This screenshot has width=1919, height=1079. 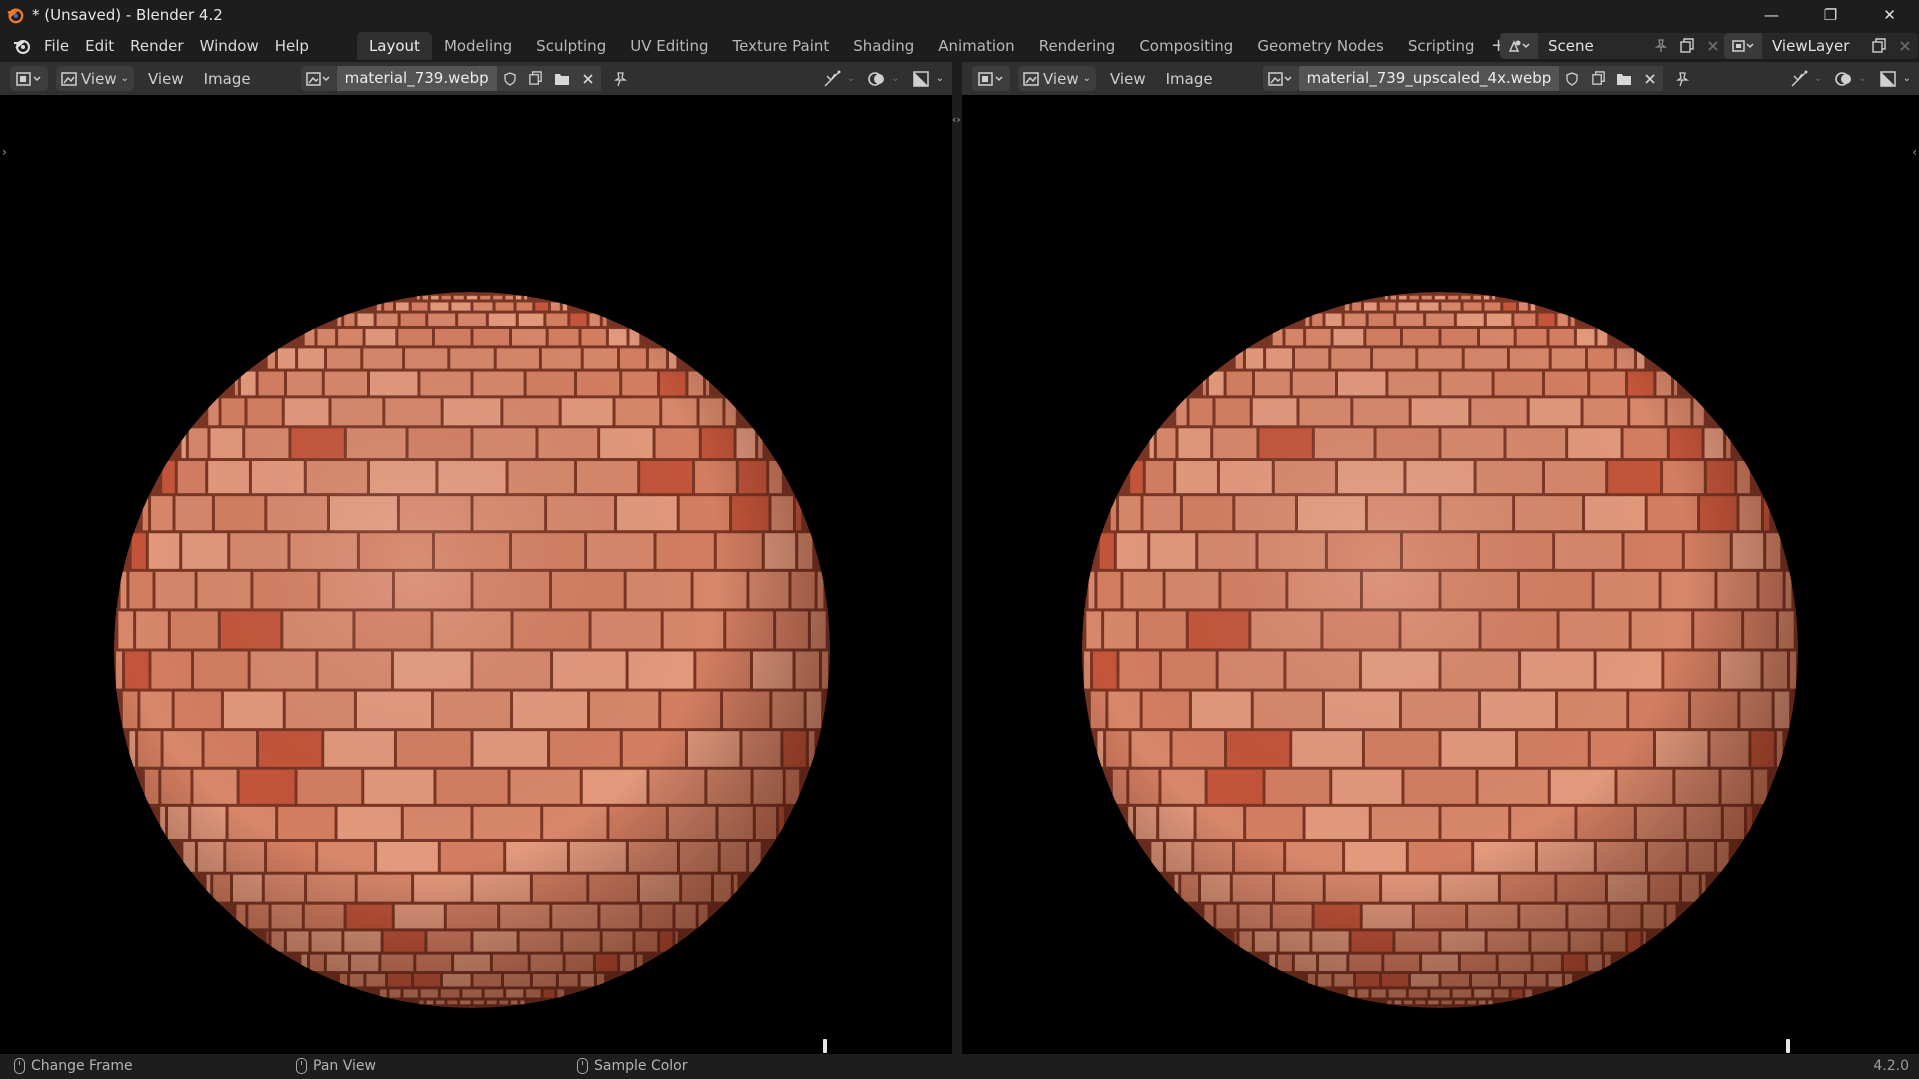 I want to click on tab-scripting: Scripting, so click(x=1441, y=46).